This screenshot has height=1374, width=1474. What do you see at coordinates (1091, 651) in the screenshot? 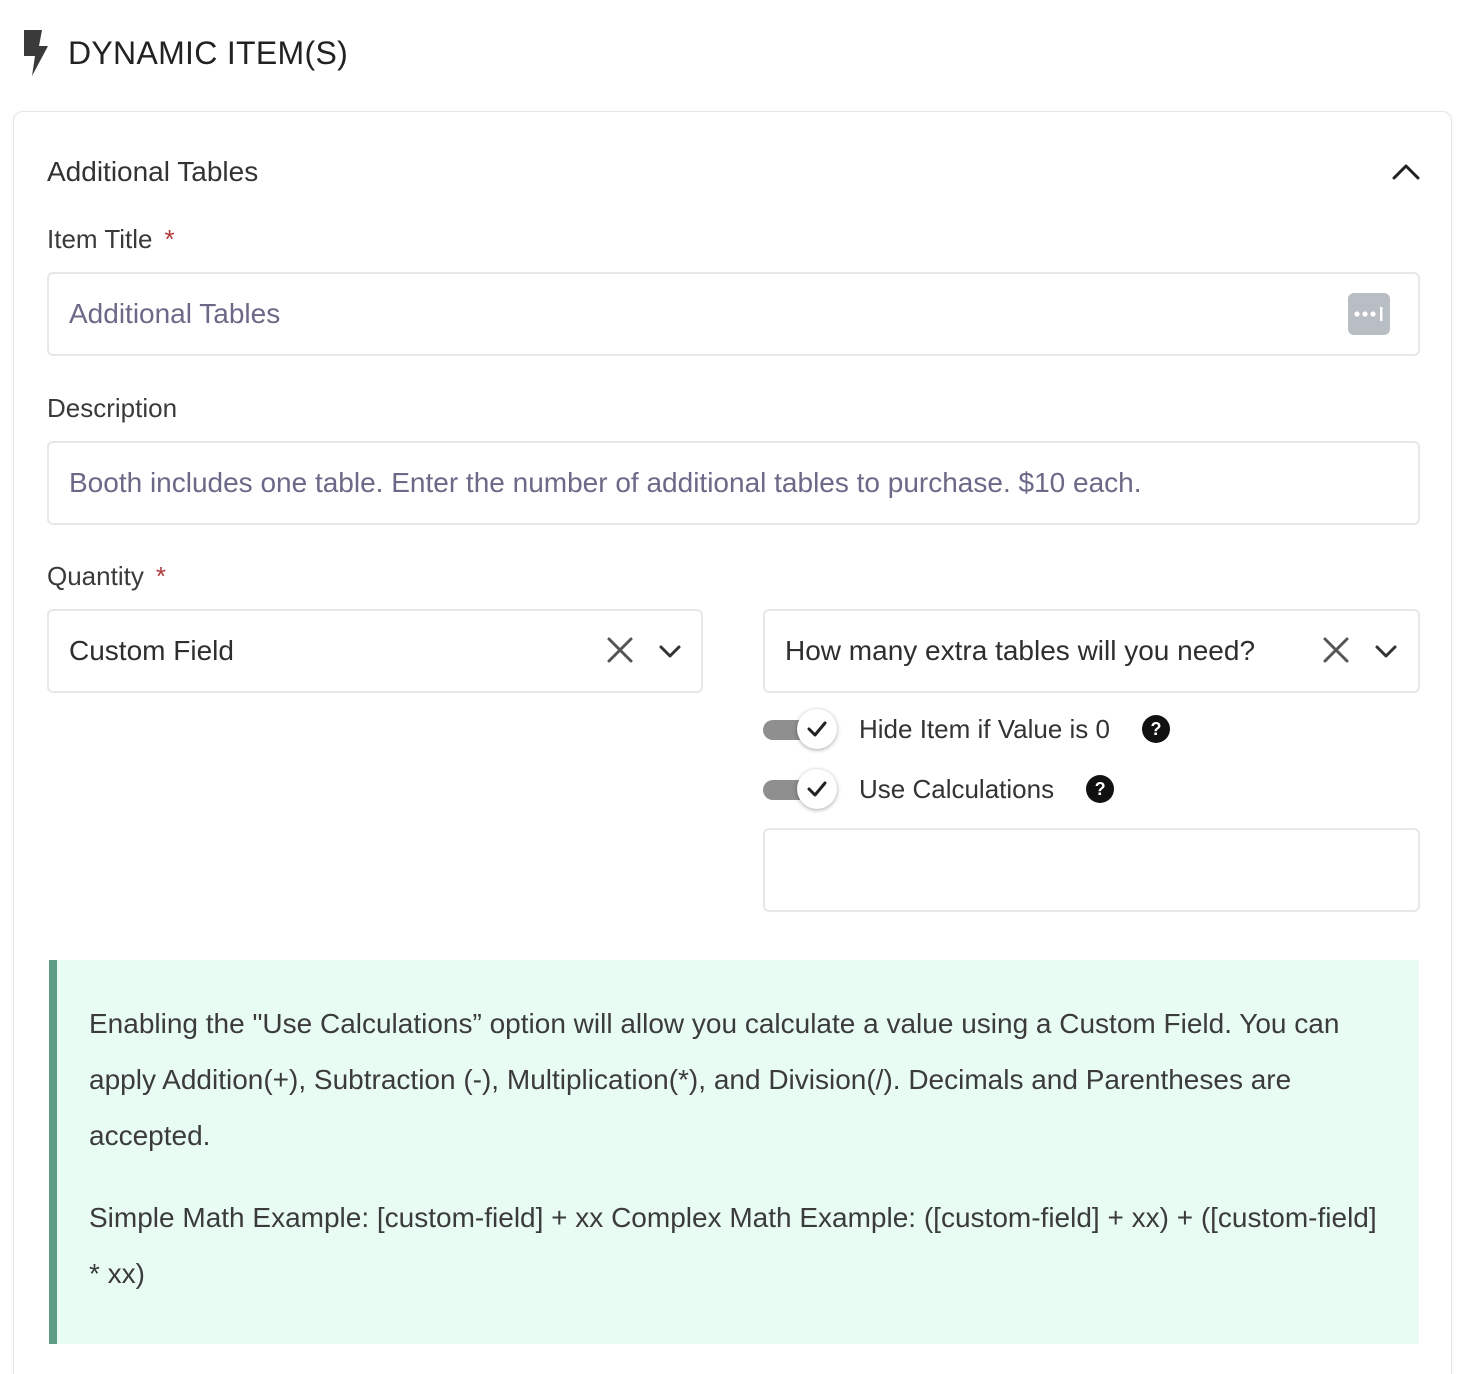
I see `quantity-field-select: How many extra tables will you need?` at bounding box center [1091, 651].